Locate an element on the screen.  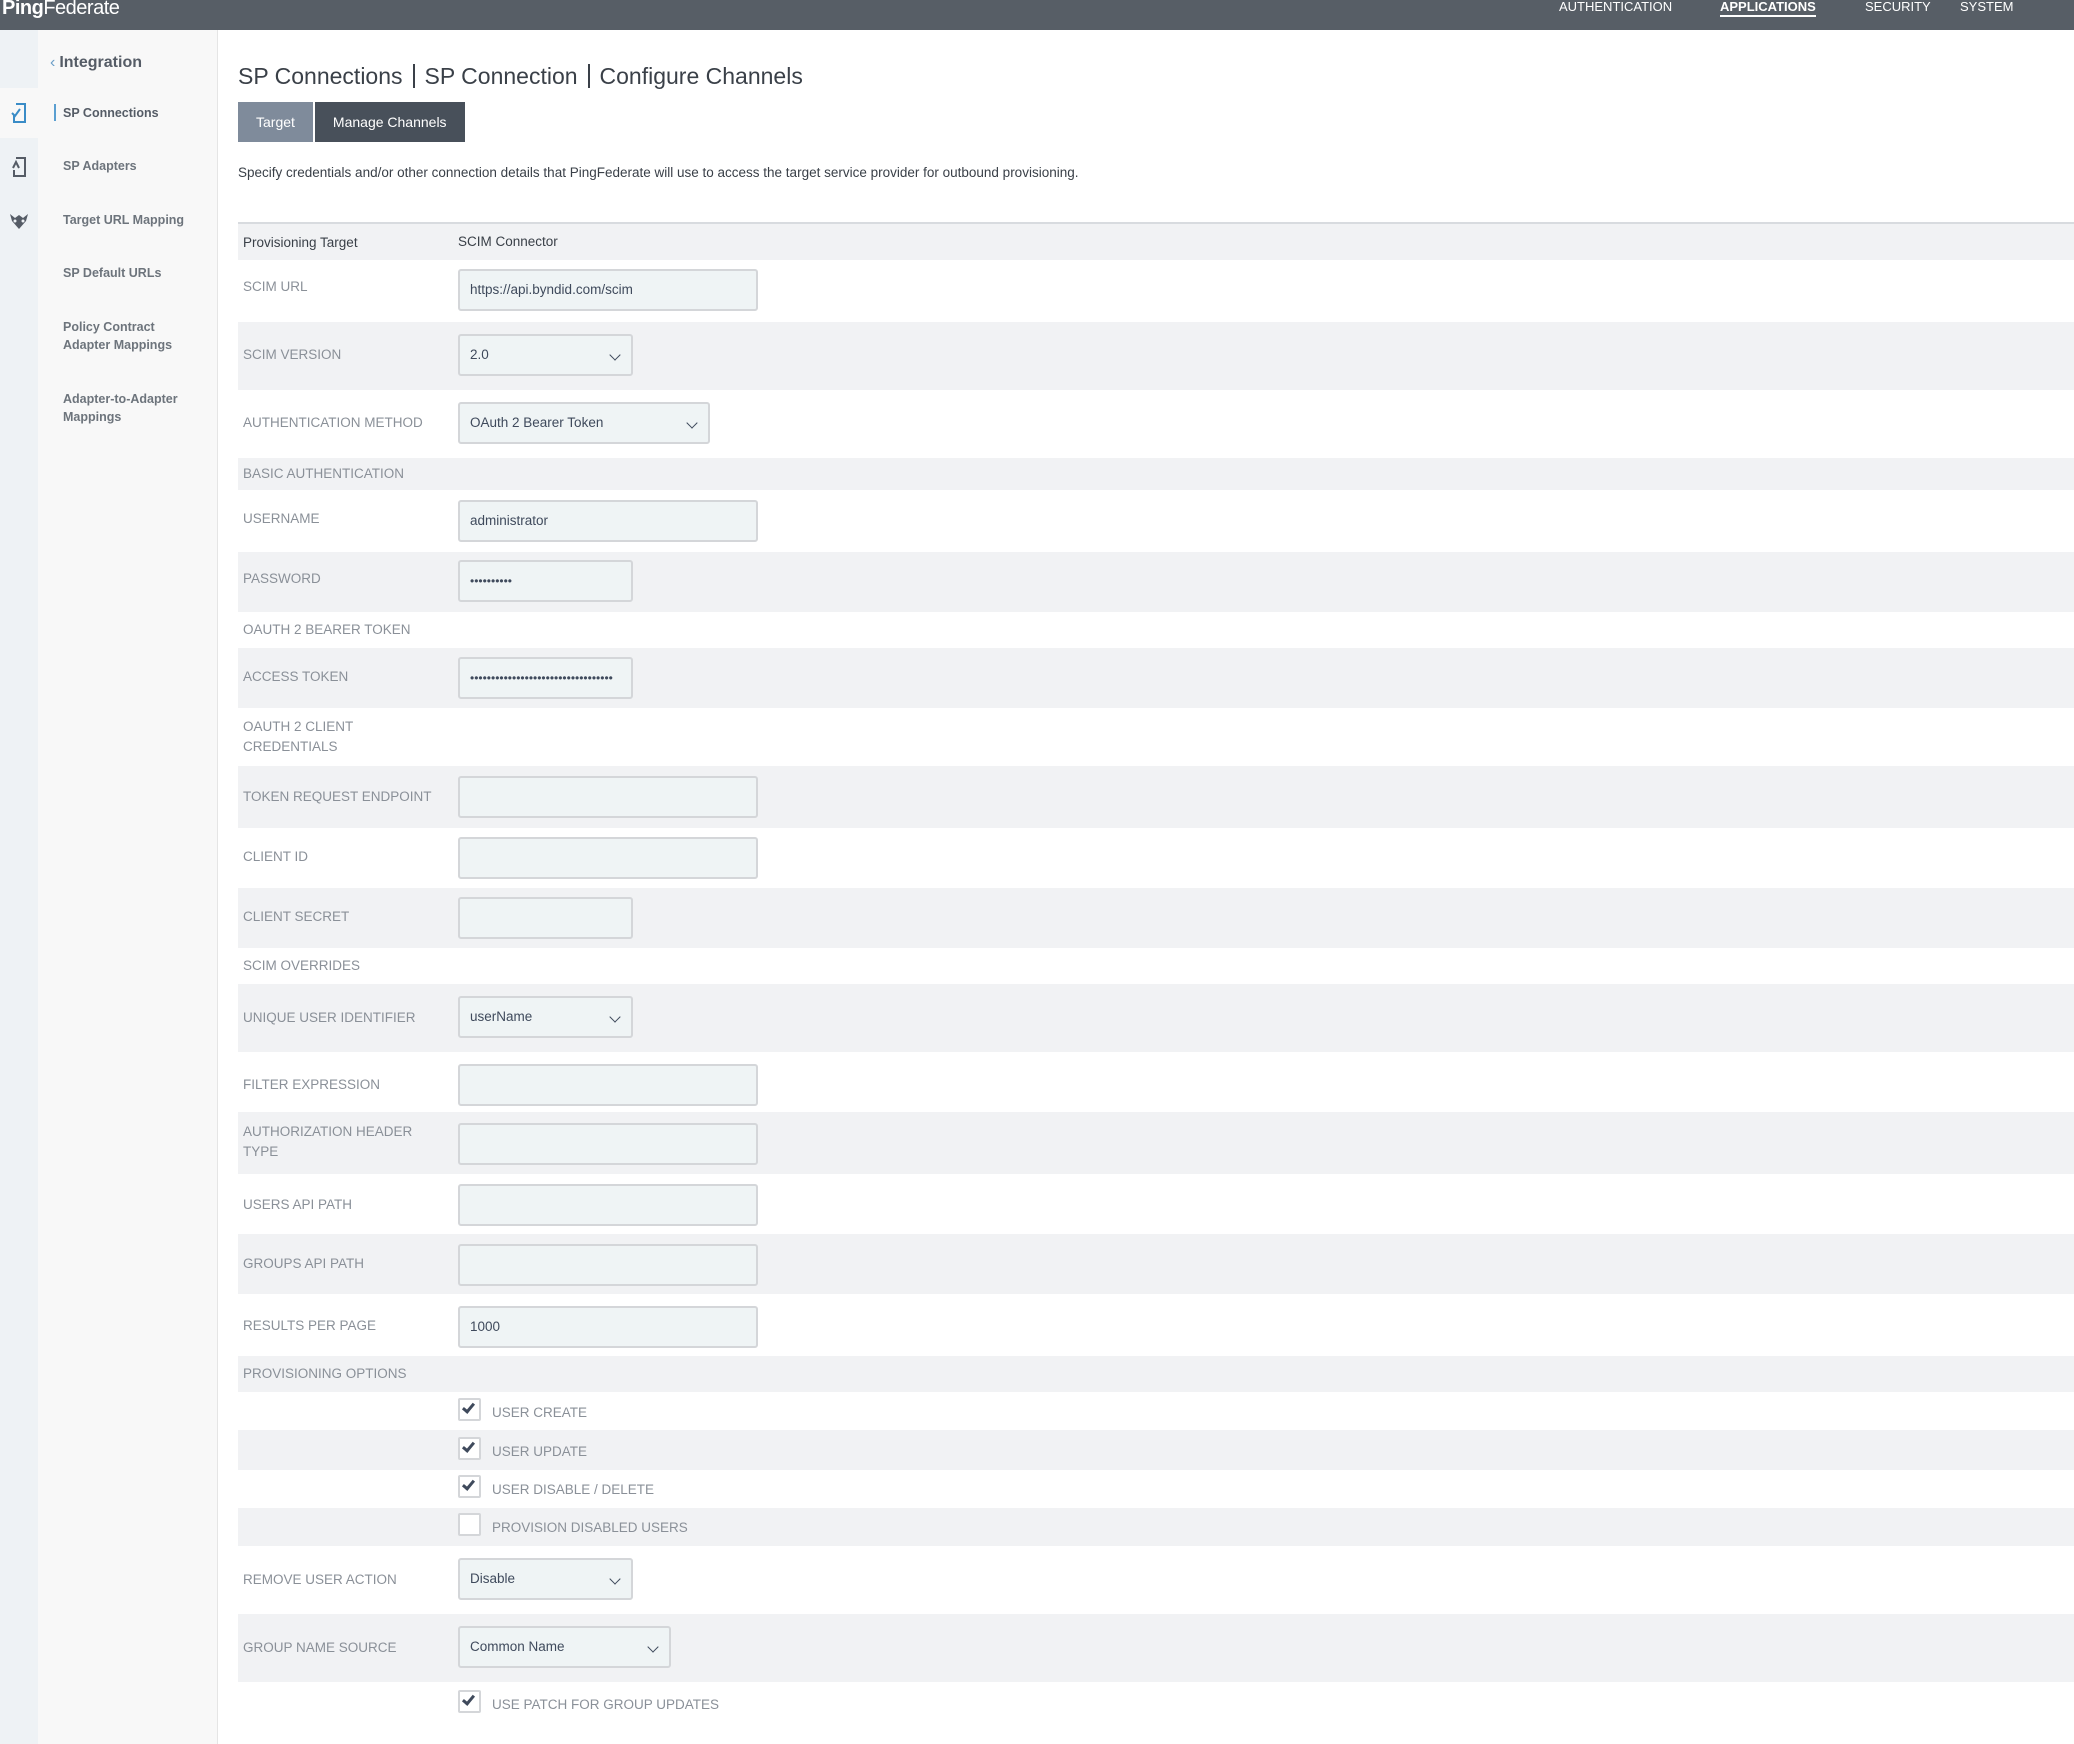
user-update-checkbox is located at coordinates (469, 1448).